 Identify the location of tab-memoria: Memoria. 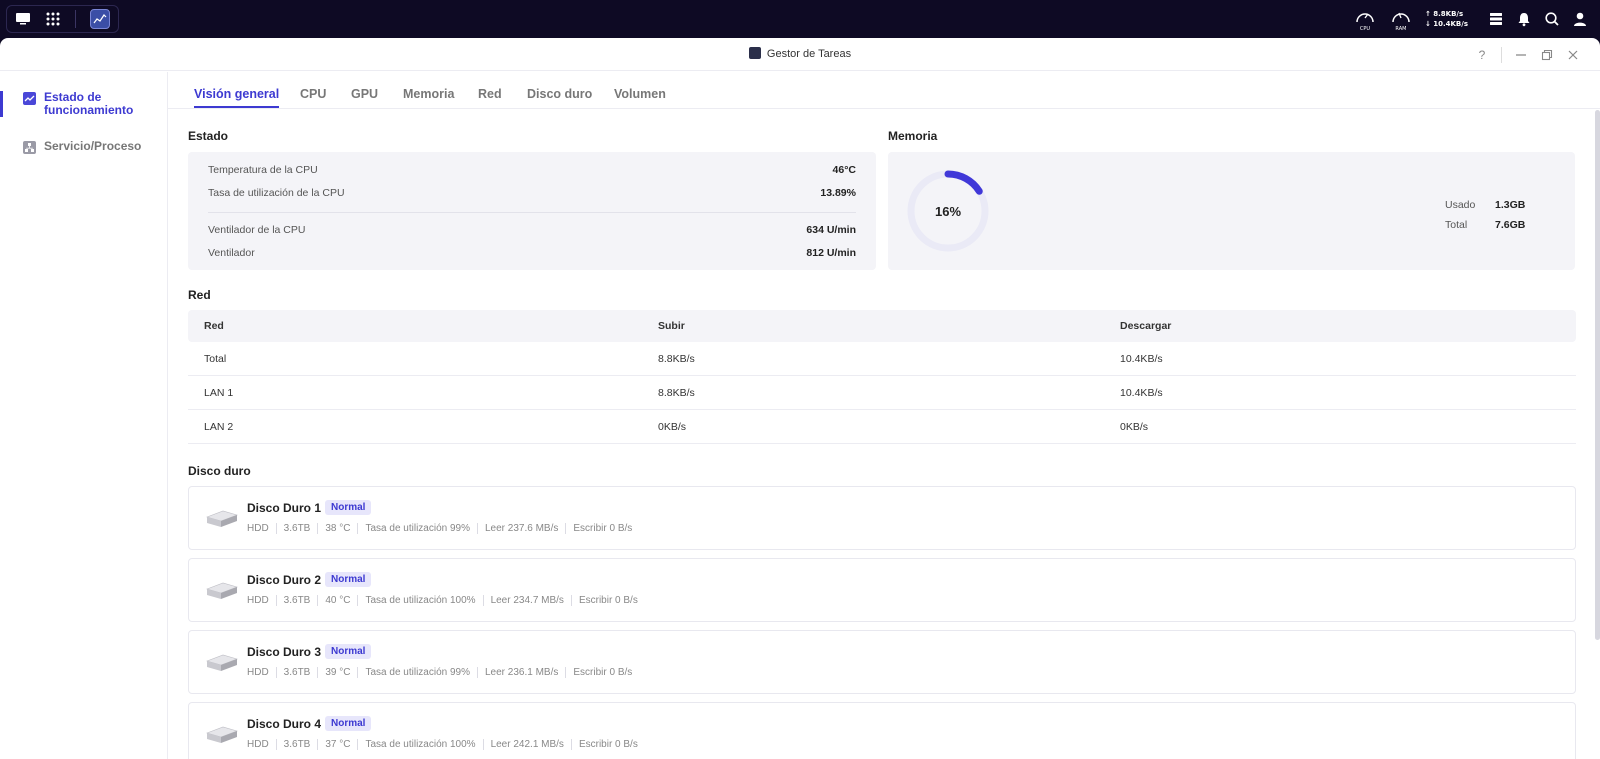
(428, 94).